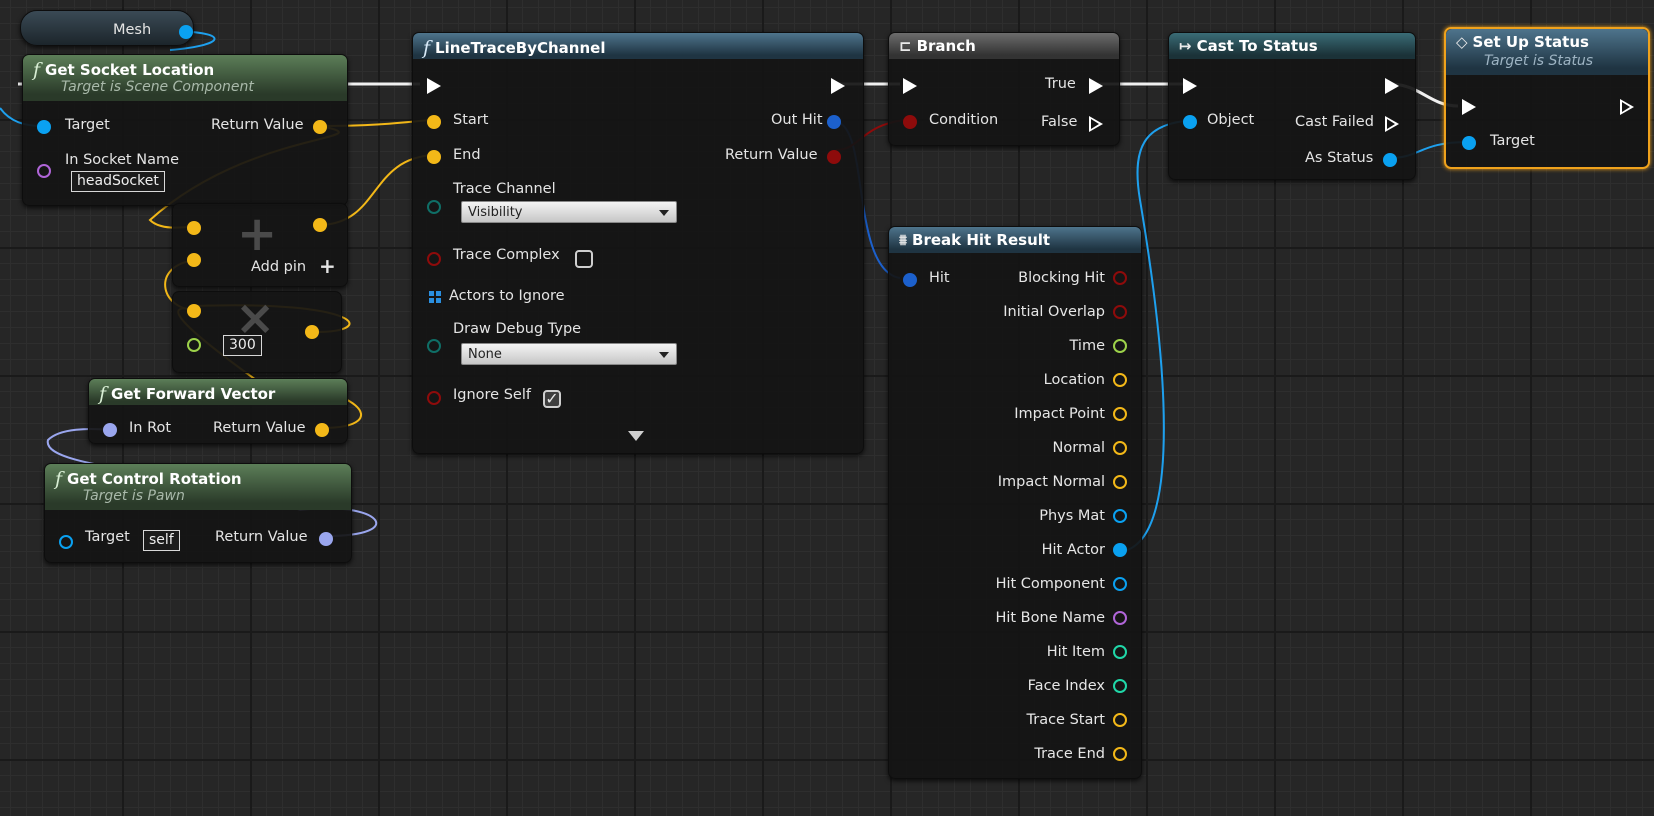  I want to click on out-hit-pin, so click(834, 122).